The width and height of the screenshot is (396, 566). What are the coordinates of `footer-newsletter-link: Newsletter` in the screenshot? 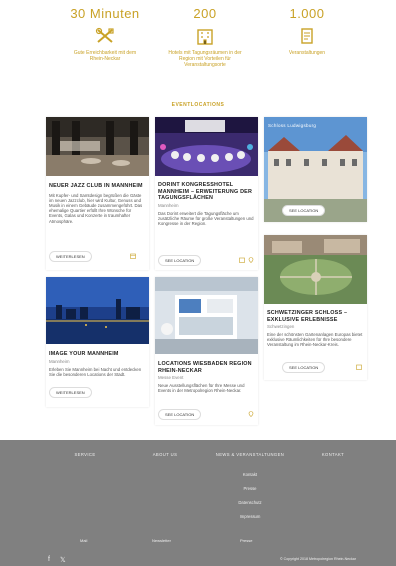 It's located at (161, 540).